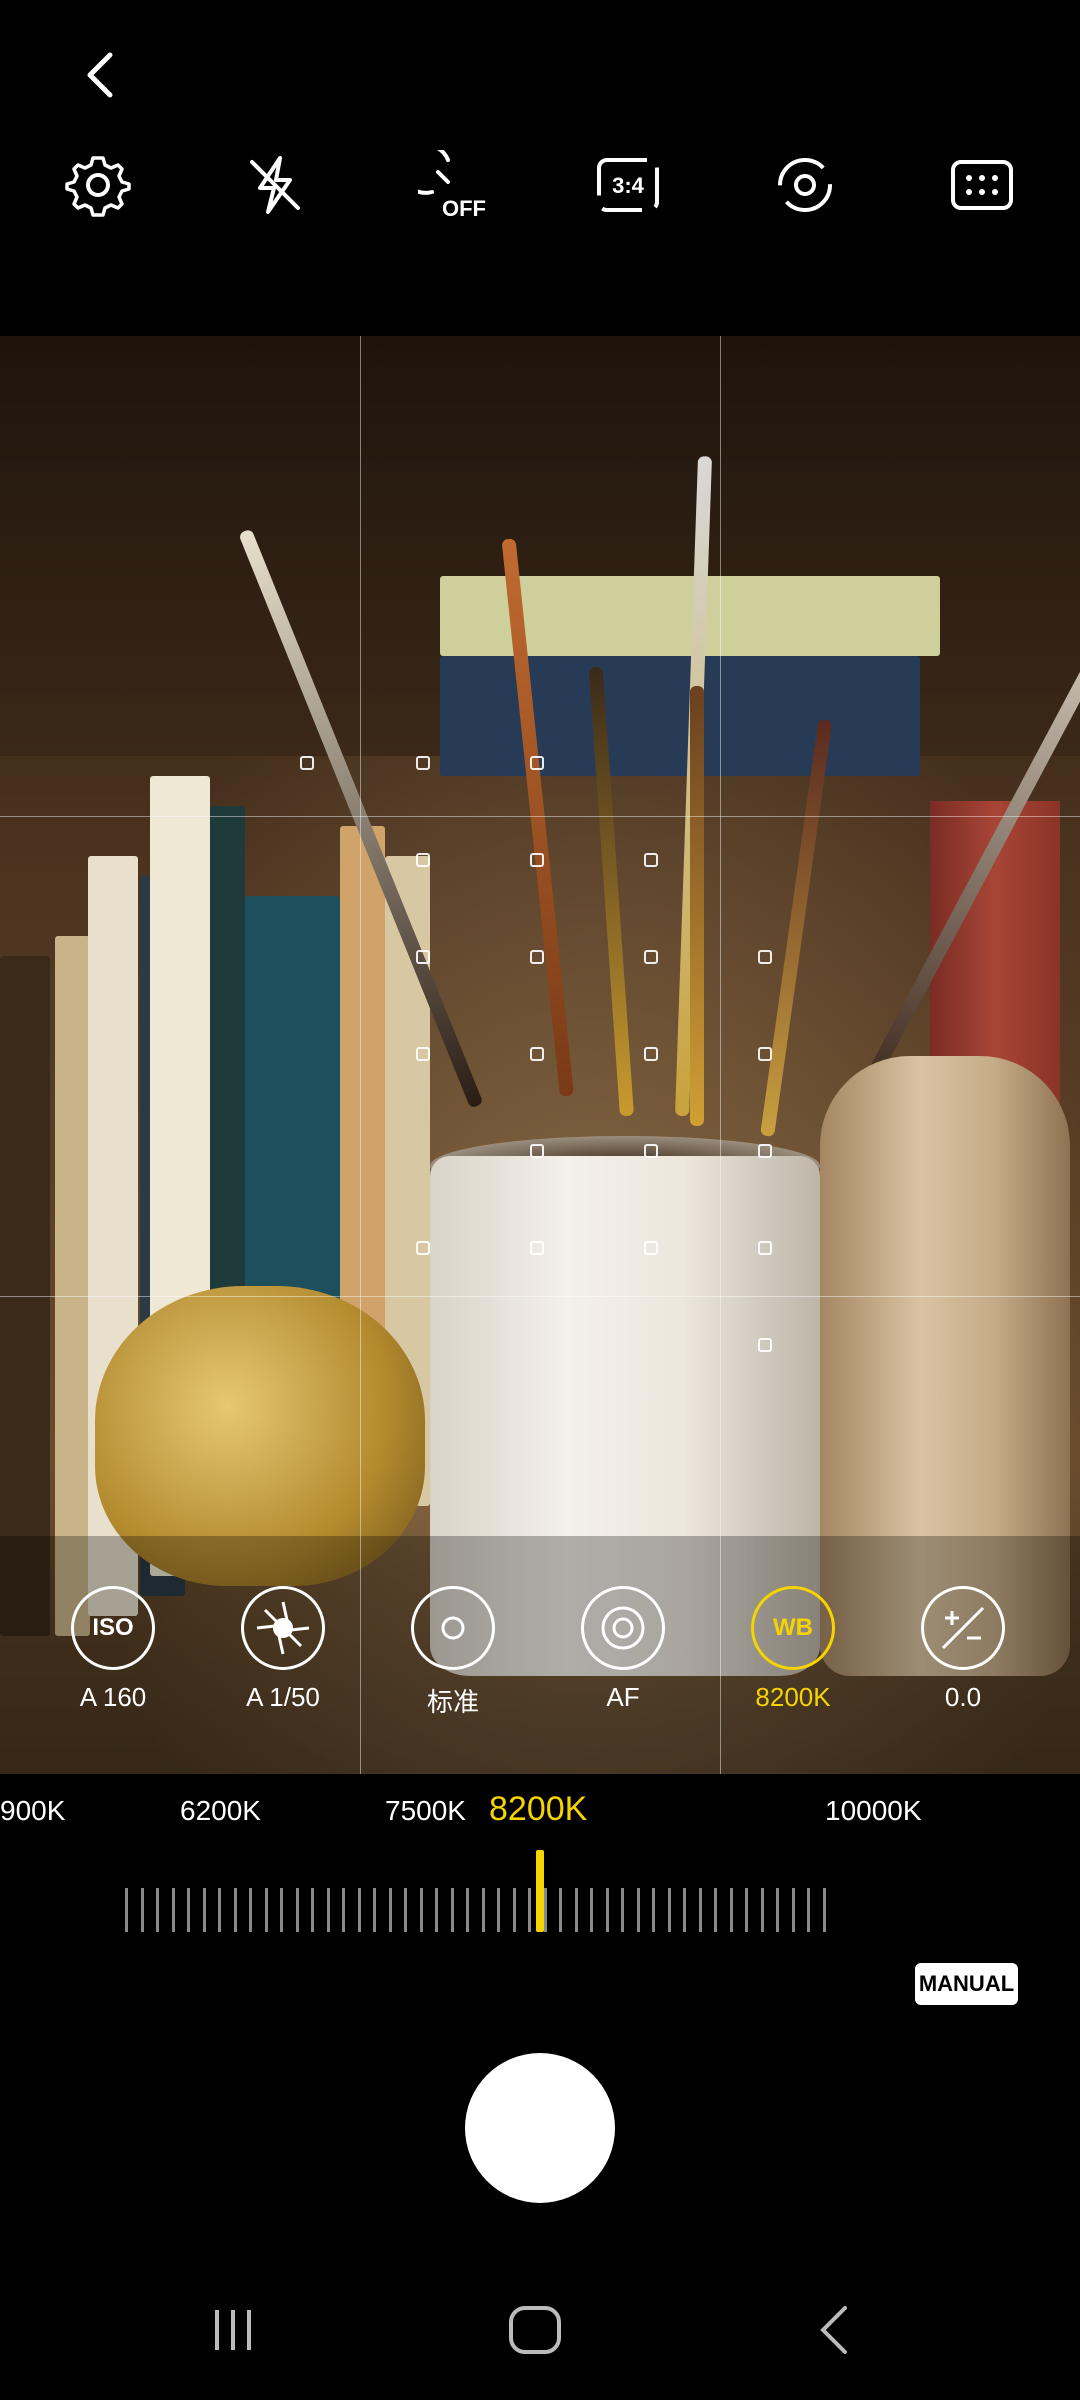  I want to click on focus-control: AF, so click(623, 1649).